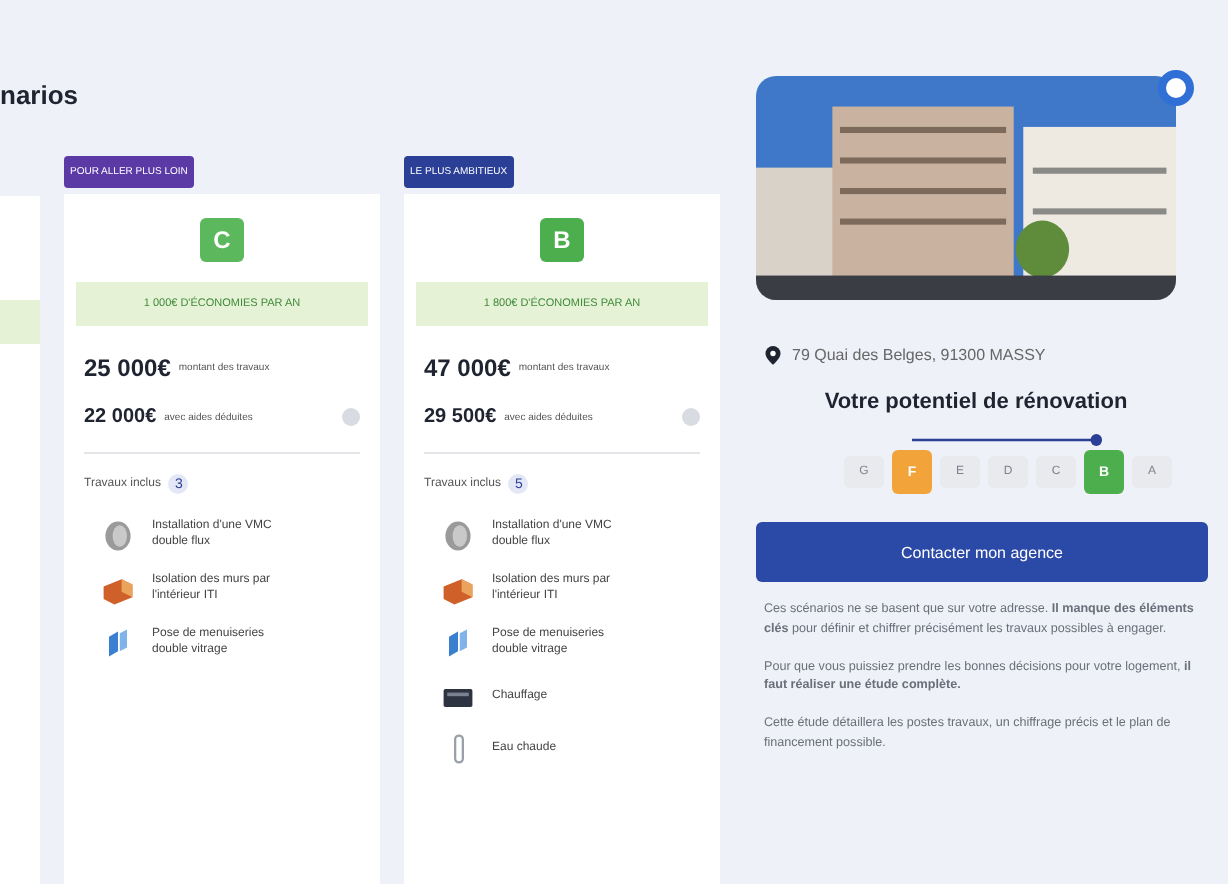  What do you see at coordinates (120, 417) in the screenshot?
I see `net-amount: 22 000€` at bounding box center [120, 417].